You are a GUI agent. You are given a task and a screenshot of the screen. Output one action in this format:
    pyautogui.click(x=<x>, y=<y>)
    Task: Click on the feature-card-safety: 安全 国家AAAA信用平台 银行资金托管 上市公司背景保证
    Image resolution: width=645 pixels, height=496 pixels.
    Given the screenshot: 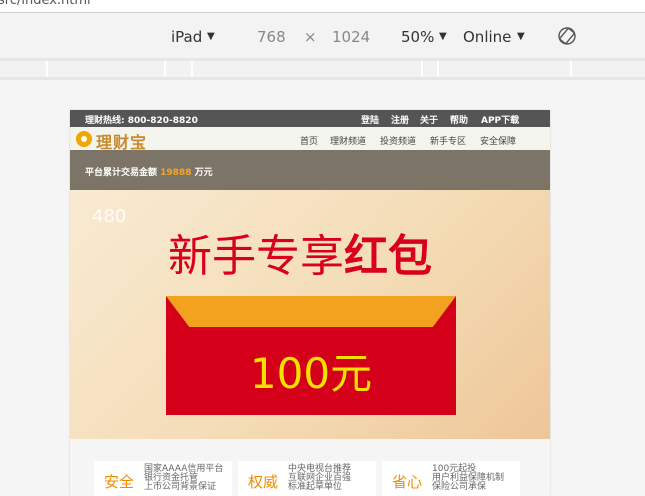 What is the action you would take?
    pyautogui.click(x=163, y=478)
    